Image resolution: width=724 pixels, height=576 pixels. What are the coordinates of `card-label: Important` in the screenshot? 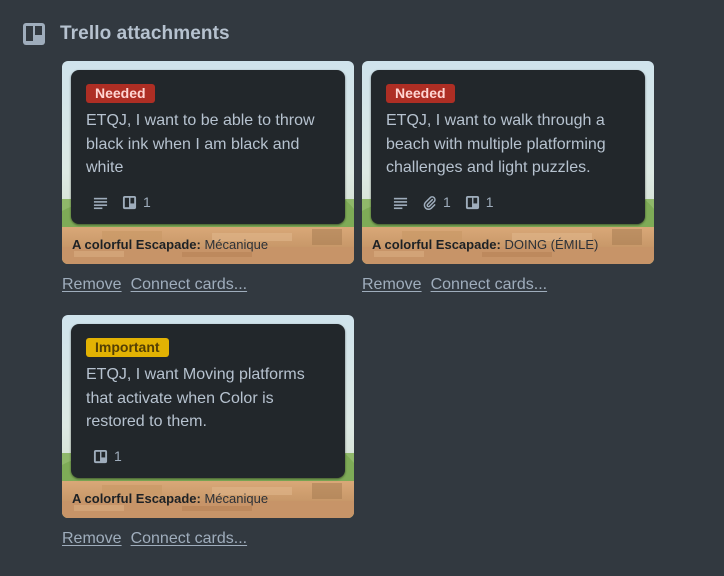 It's located at (127, 347).